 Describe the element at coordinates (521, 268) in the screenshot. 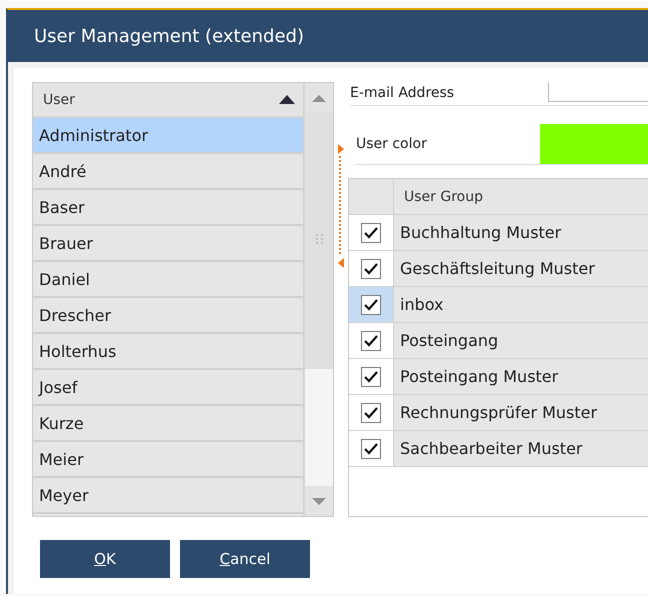

I see `group-name: Geschäftsleitung Muster` at that location.